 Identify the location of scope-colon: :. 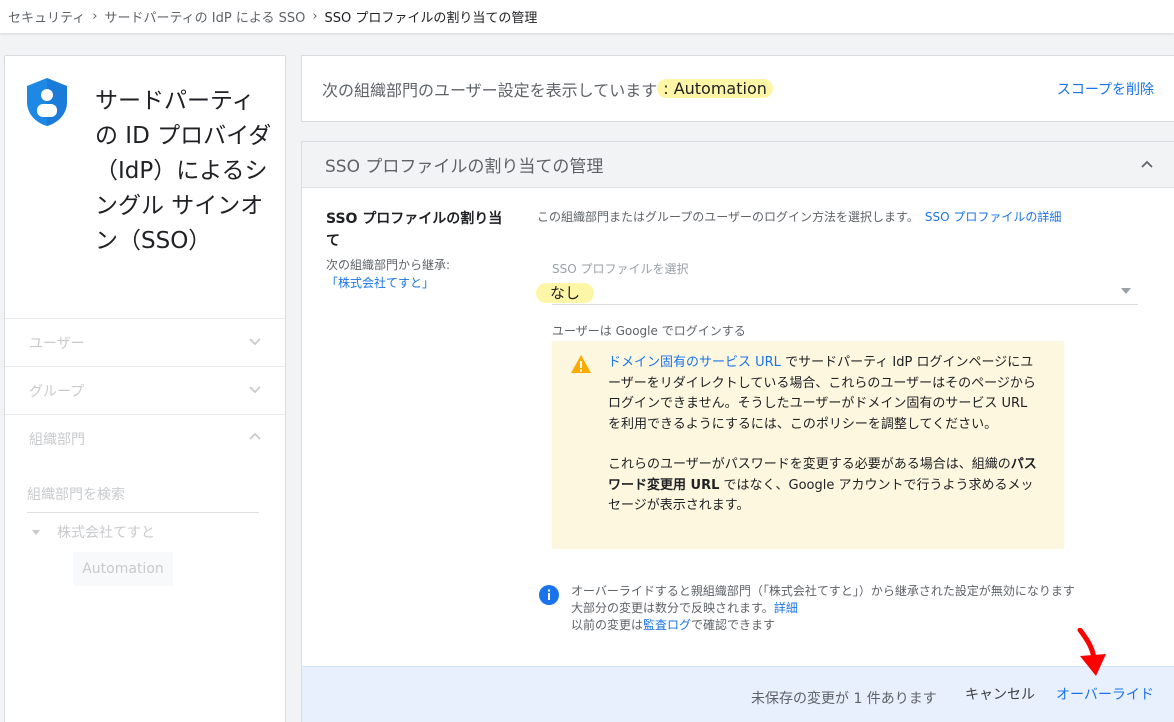
(666, 88).